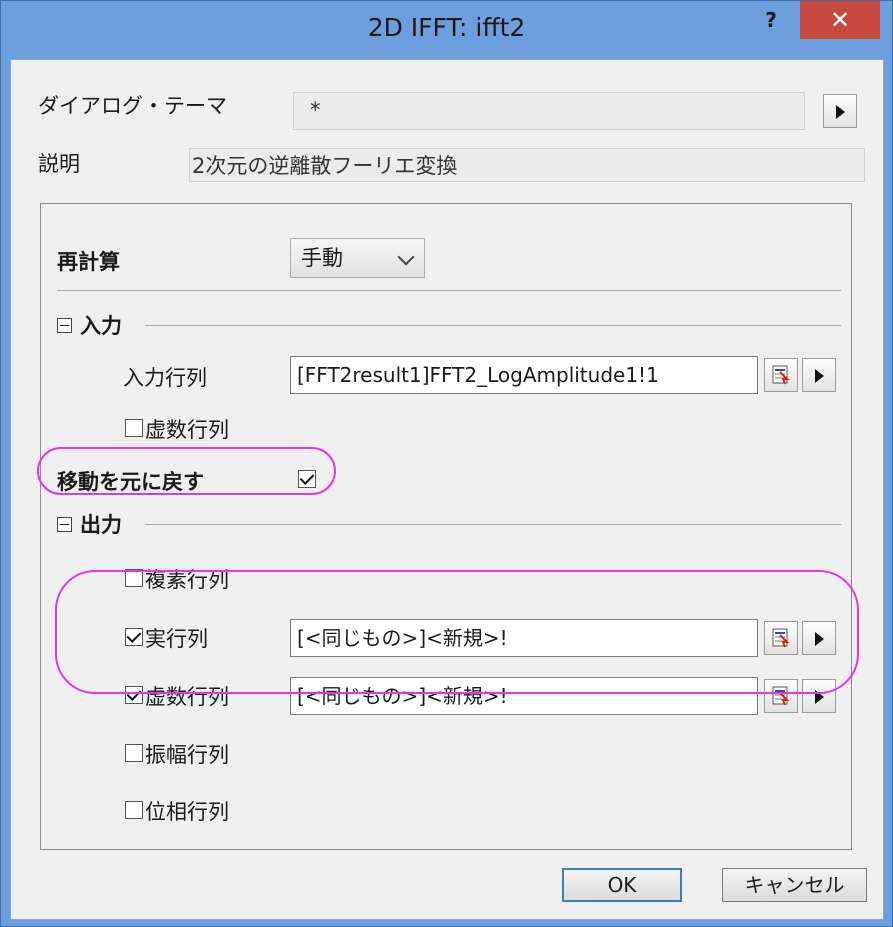  What do you see at coordinates (622, 885) in the screenshot?
I see `ok-button: OK` at bounding box center [622, 885].